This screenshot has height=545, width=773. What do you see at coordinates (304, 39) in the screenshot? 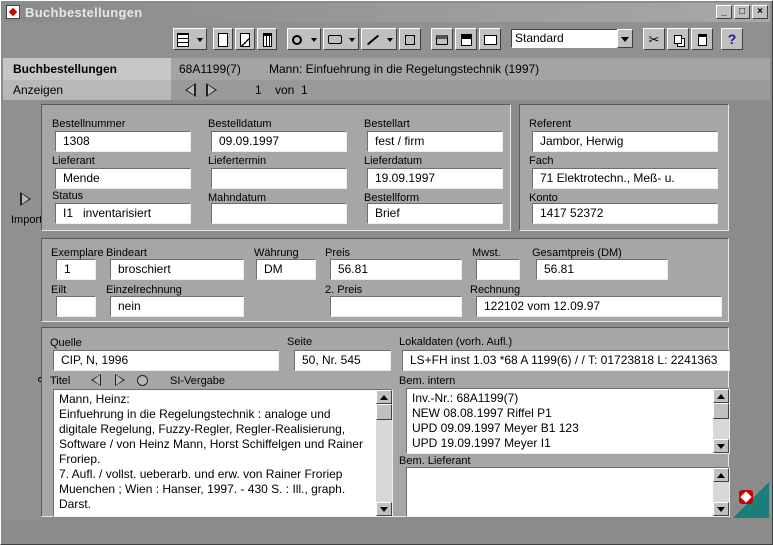
I see `search-button` at bounding box center [304, 39].